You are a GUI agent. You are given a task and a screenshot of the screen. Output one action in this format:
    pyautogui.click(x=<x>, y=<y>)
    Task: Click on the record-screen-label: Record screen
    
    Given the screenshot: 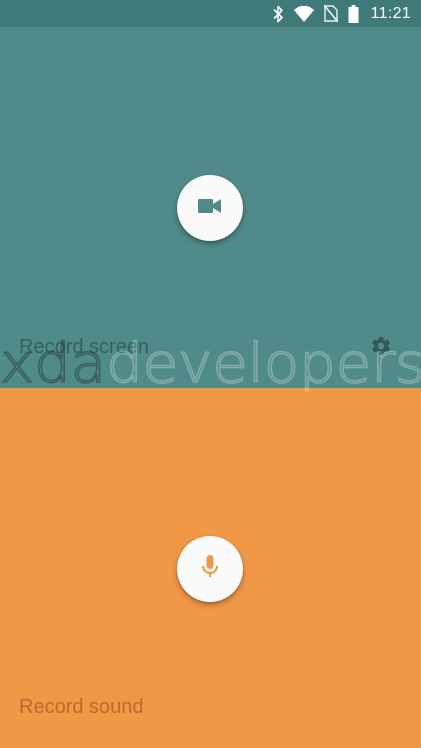 What is the action you would take?
    pyautogui.click(x=84, y=347)
    